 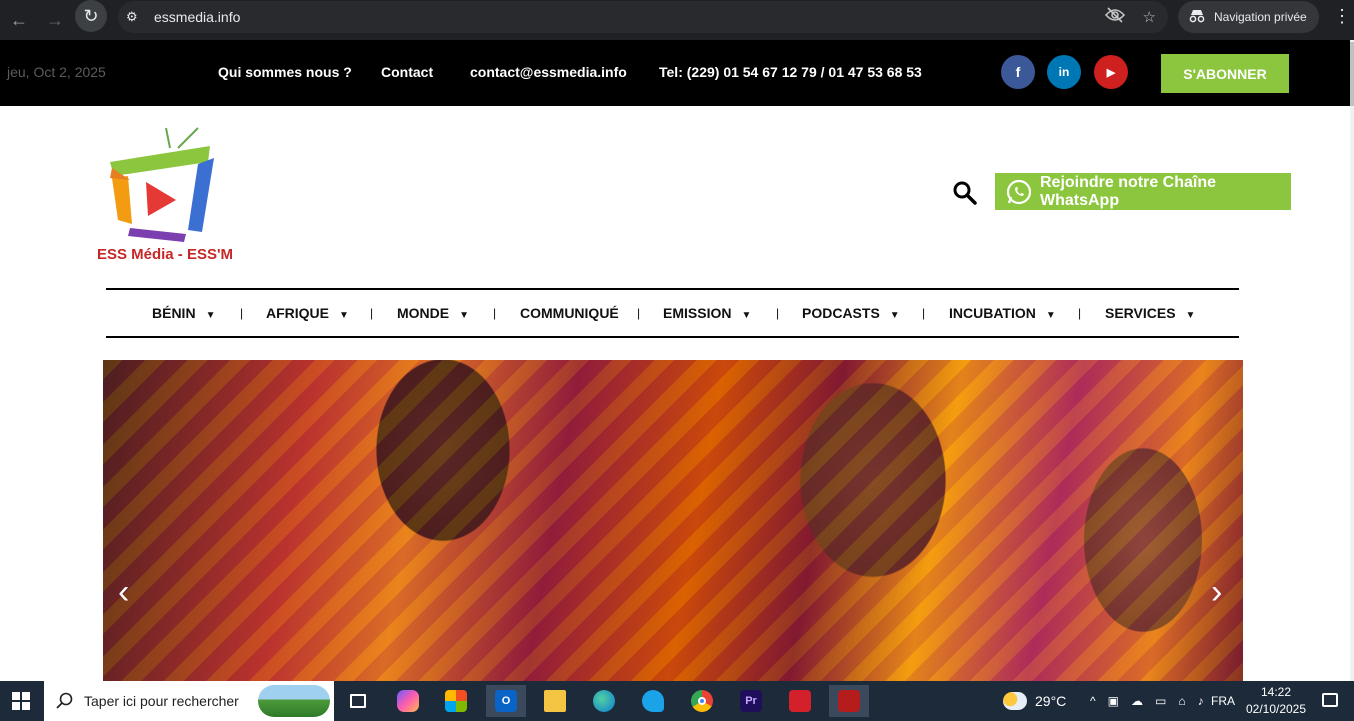 What do you see at coordinates (1128, 191) in the screenshot?
I see `whatsapp-label: Rejoindre notre Chaîne WhatsApp` at bounding box center [1128, 191].